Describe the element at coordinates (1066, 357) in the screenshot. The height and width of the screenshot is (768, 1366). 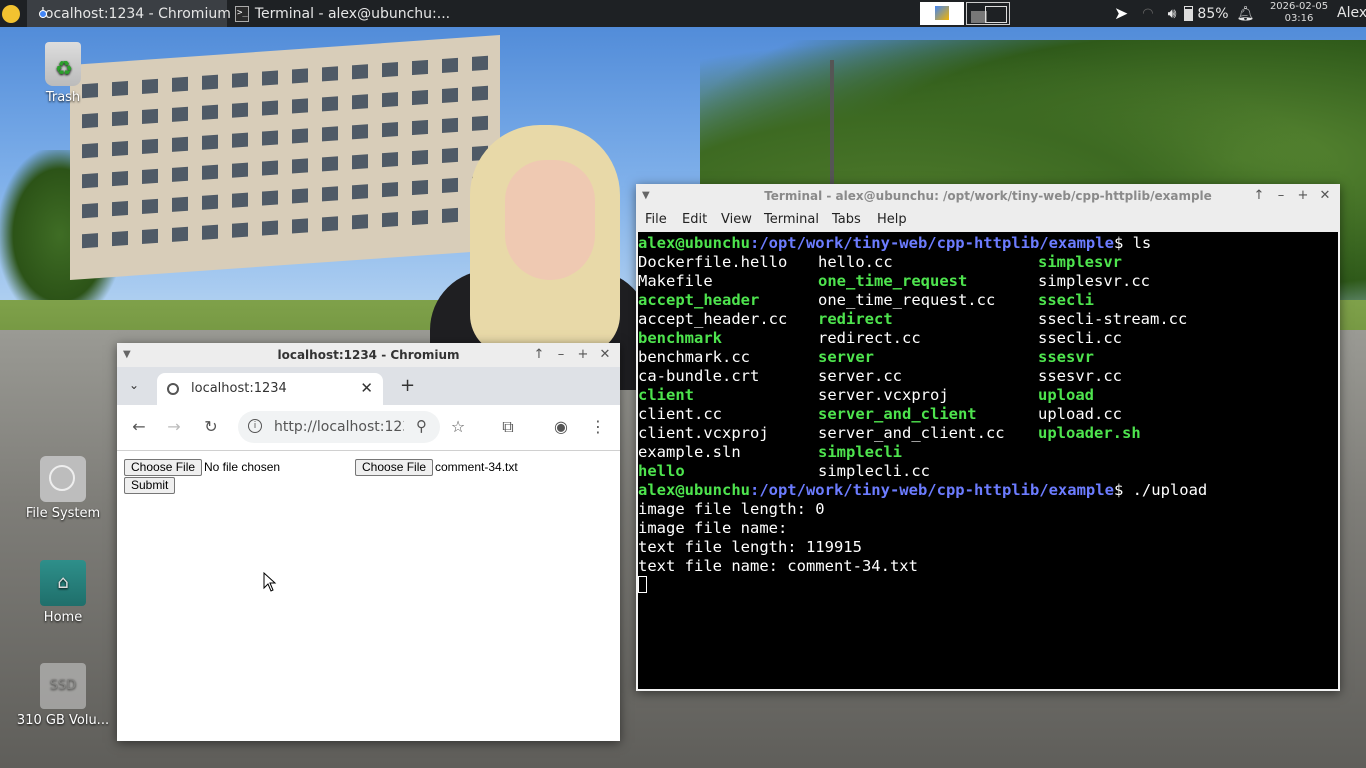
I see `ls-entry-executable: ssesvr` at that location.